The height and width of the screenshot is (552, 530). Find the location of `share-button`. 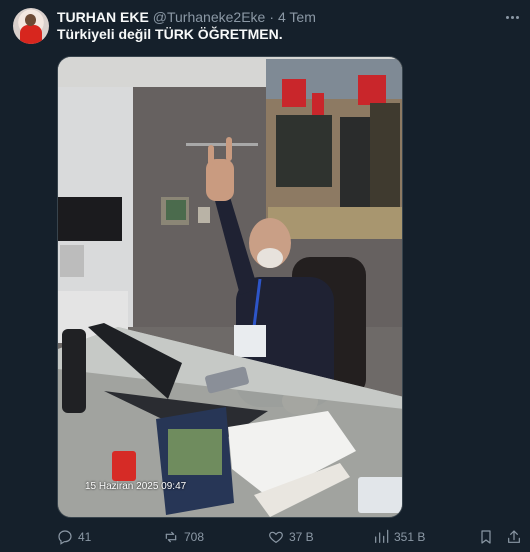

share-button is located at coordinates (514, 537).